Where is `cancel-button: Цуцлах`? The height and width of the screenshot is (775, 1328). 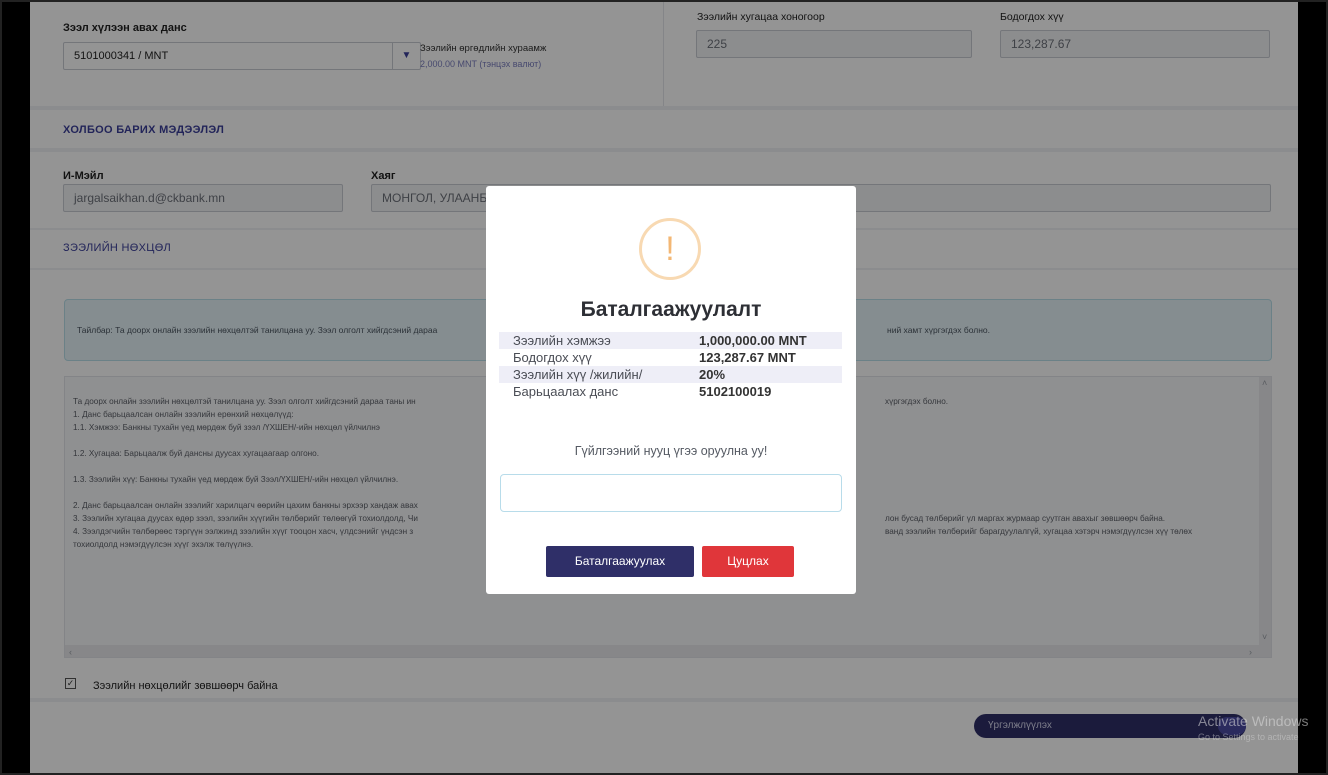
cancel-button: Цуцлах is located at coordinates (748, 561).